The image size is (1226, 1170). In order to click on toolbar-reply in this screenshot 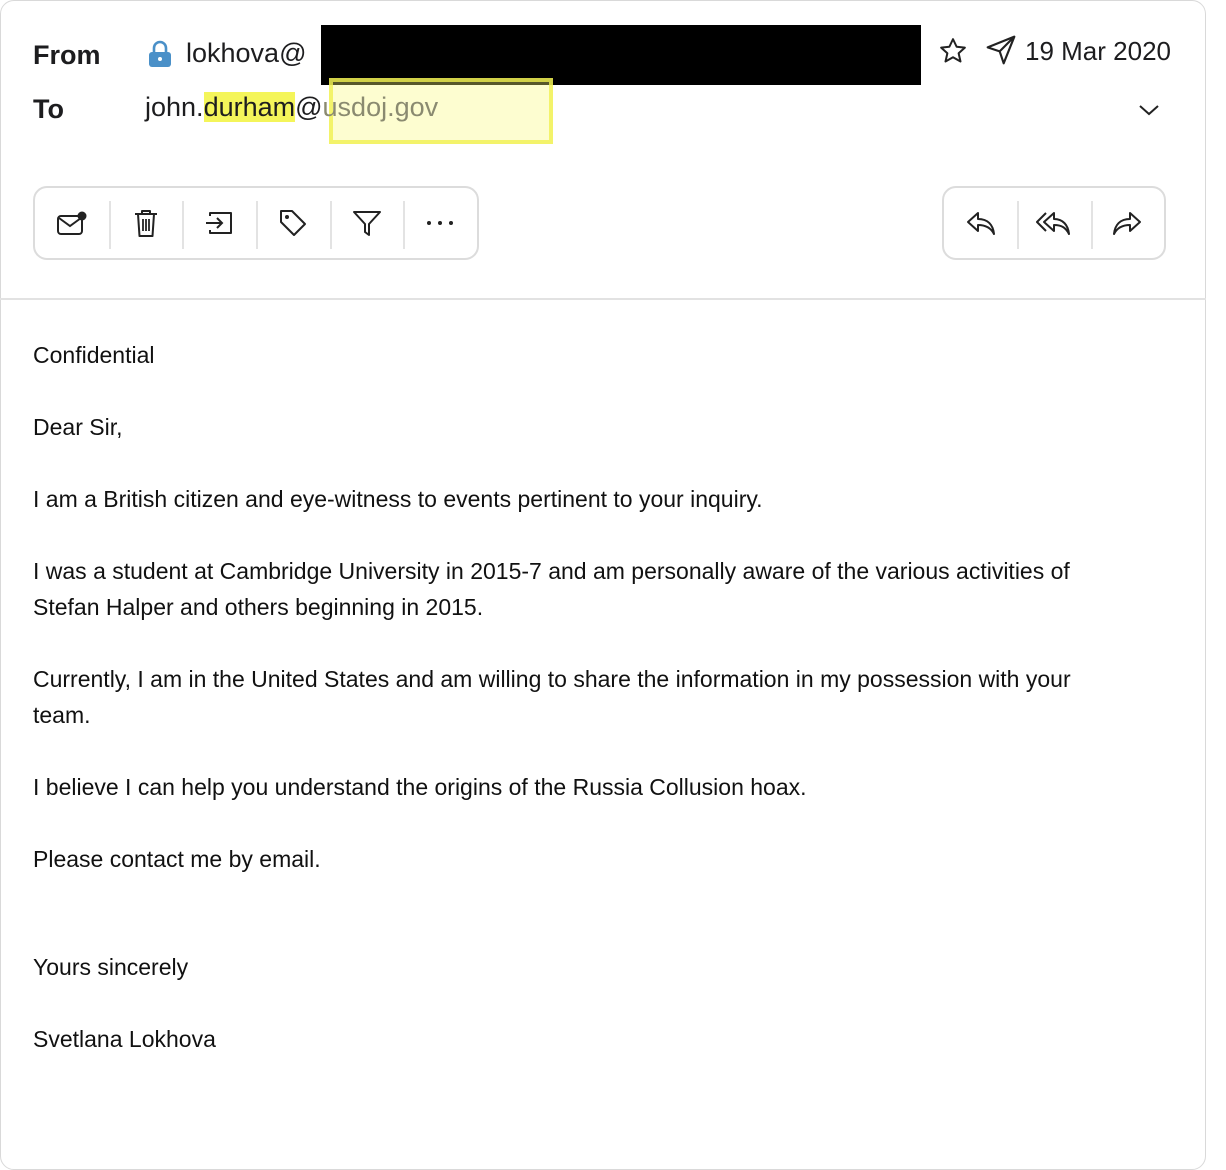, I will do `click(1054, 223)`.